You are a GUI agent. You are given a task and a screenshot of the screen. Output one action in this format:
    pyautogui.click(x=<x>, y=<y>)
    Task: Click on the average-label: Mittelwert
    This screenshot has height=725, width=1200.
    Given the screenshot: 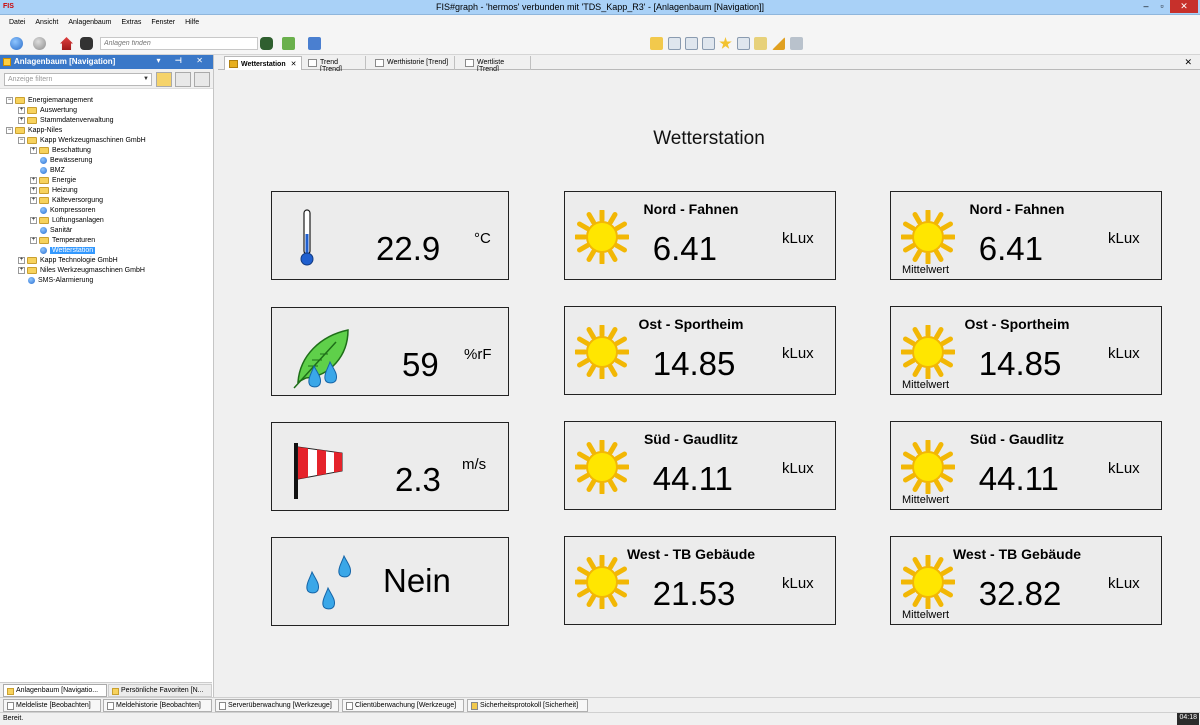 What is the action you would take?
    pyautogui.click(x=926, y=615)
    